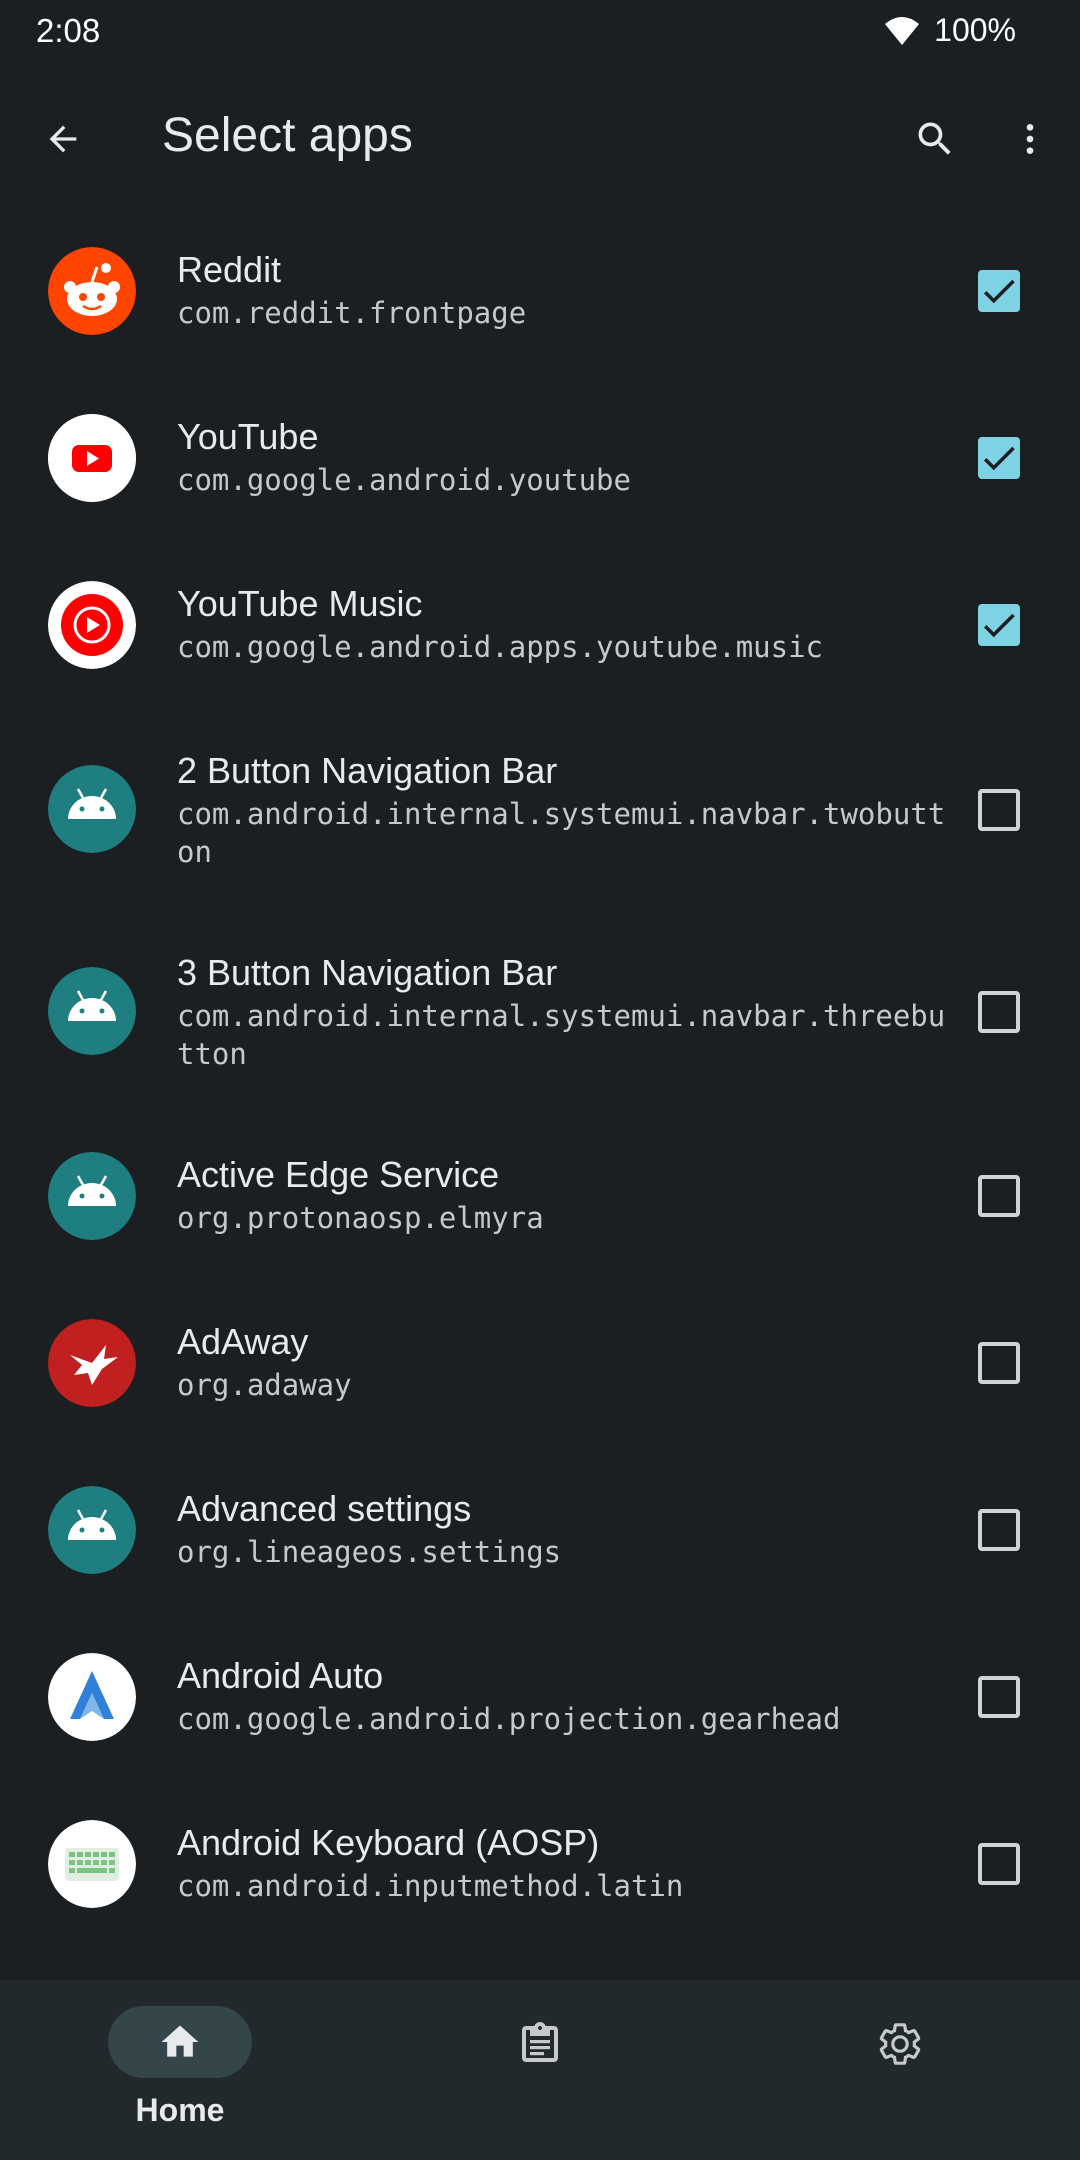  I want to click on page-title: Select apps, so click(287, 135).